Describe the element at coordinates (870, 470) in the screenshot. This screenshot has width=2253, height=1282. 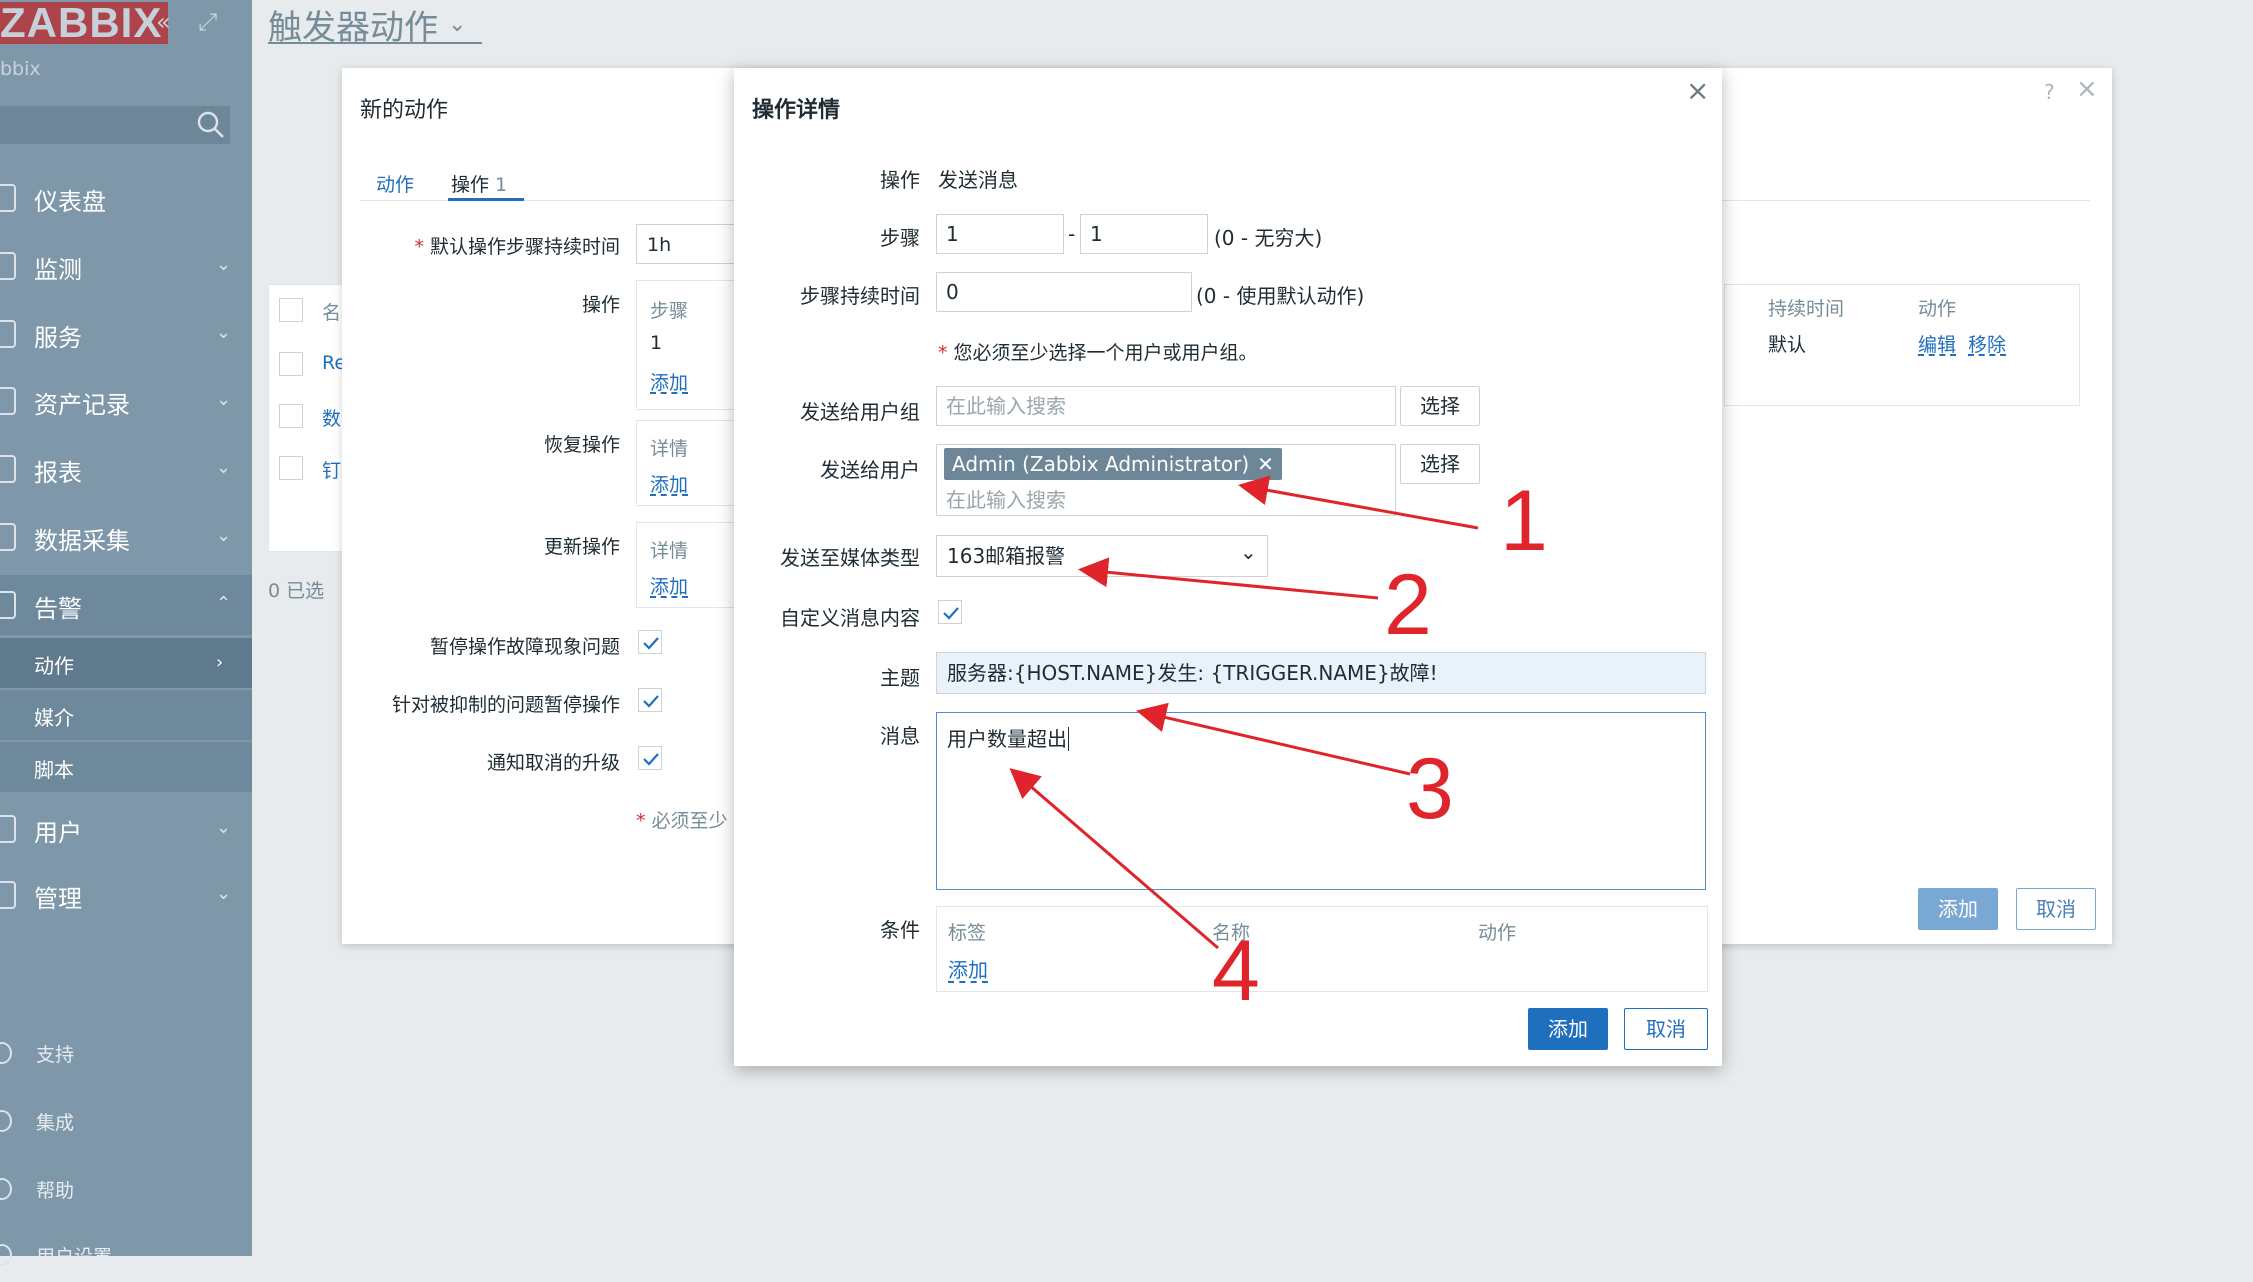
I see `send-users-label: 发送给用户` at that location.